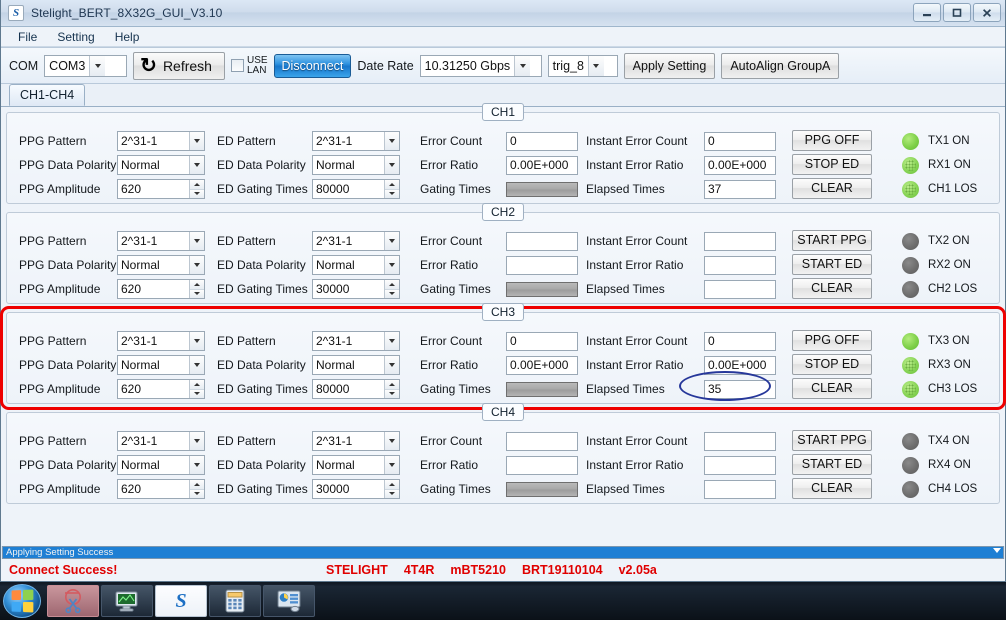 The height and width of the screenshot is (620, 1006). I want to click on start-button-icon, so click(22, 601).